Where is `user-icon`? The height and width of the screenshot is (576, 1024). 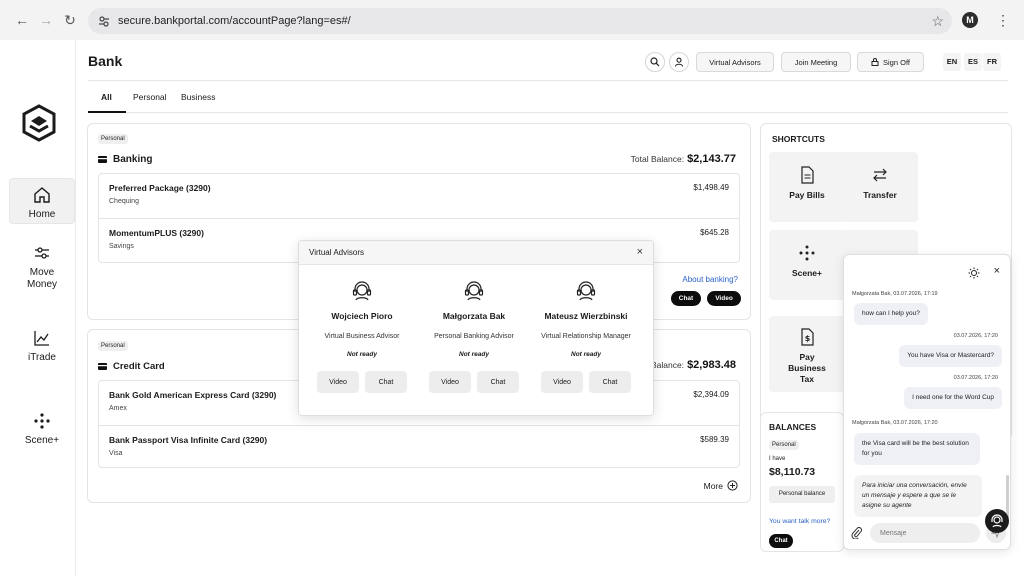
user-icon is located at coordinates (679, 62).